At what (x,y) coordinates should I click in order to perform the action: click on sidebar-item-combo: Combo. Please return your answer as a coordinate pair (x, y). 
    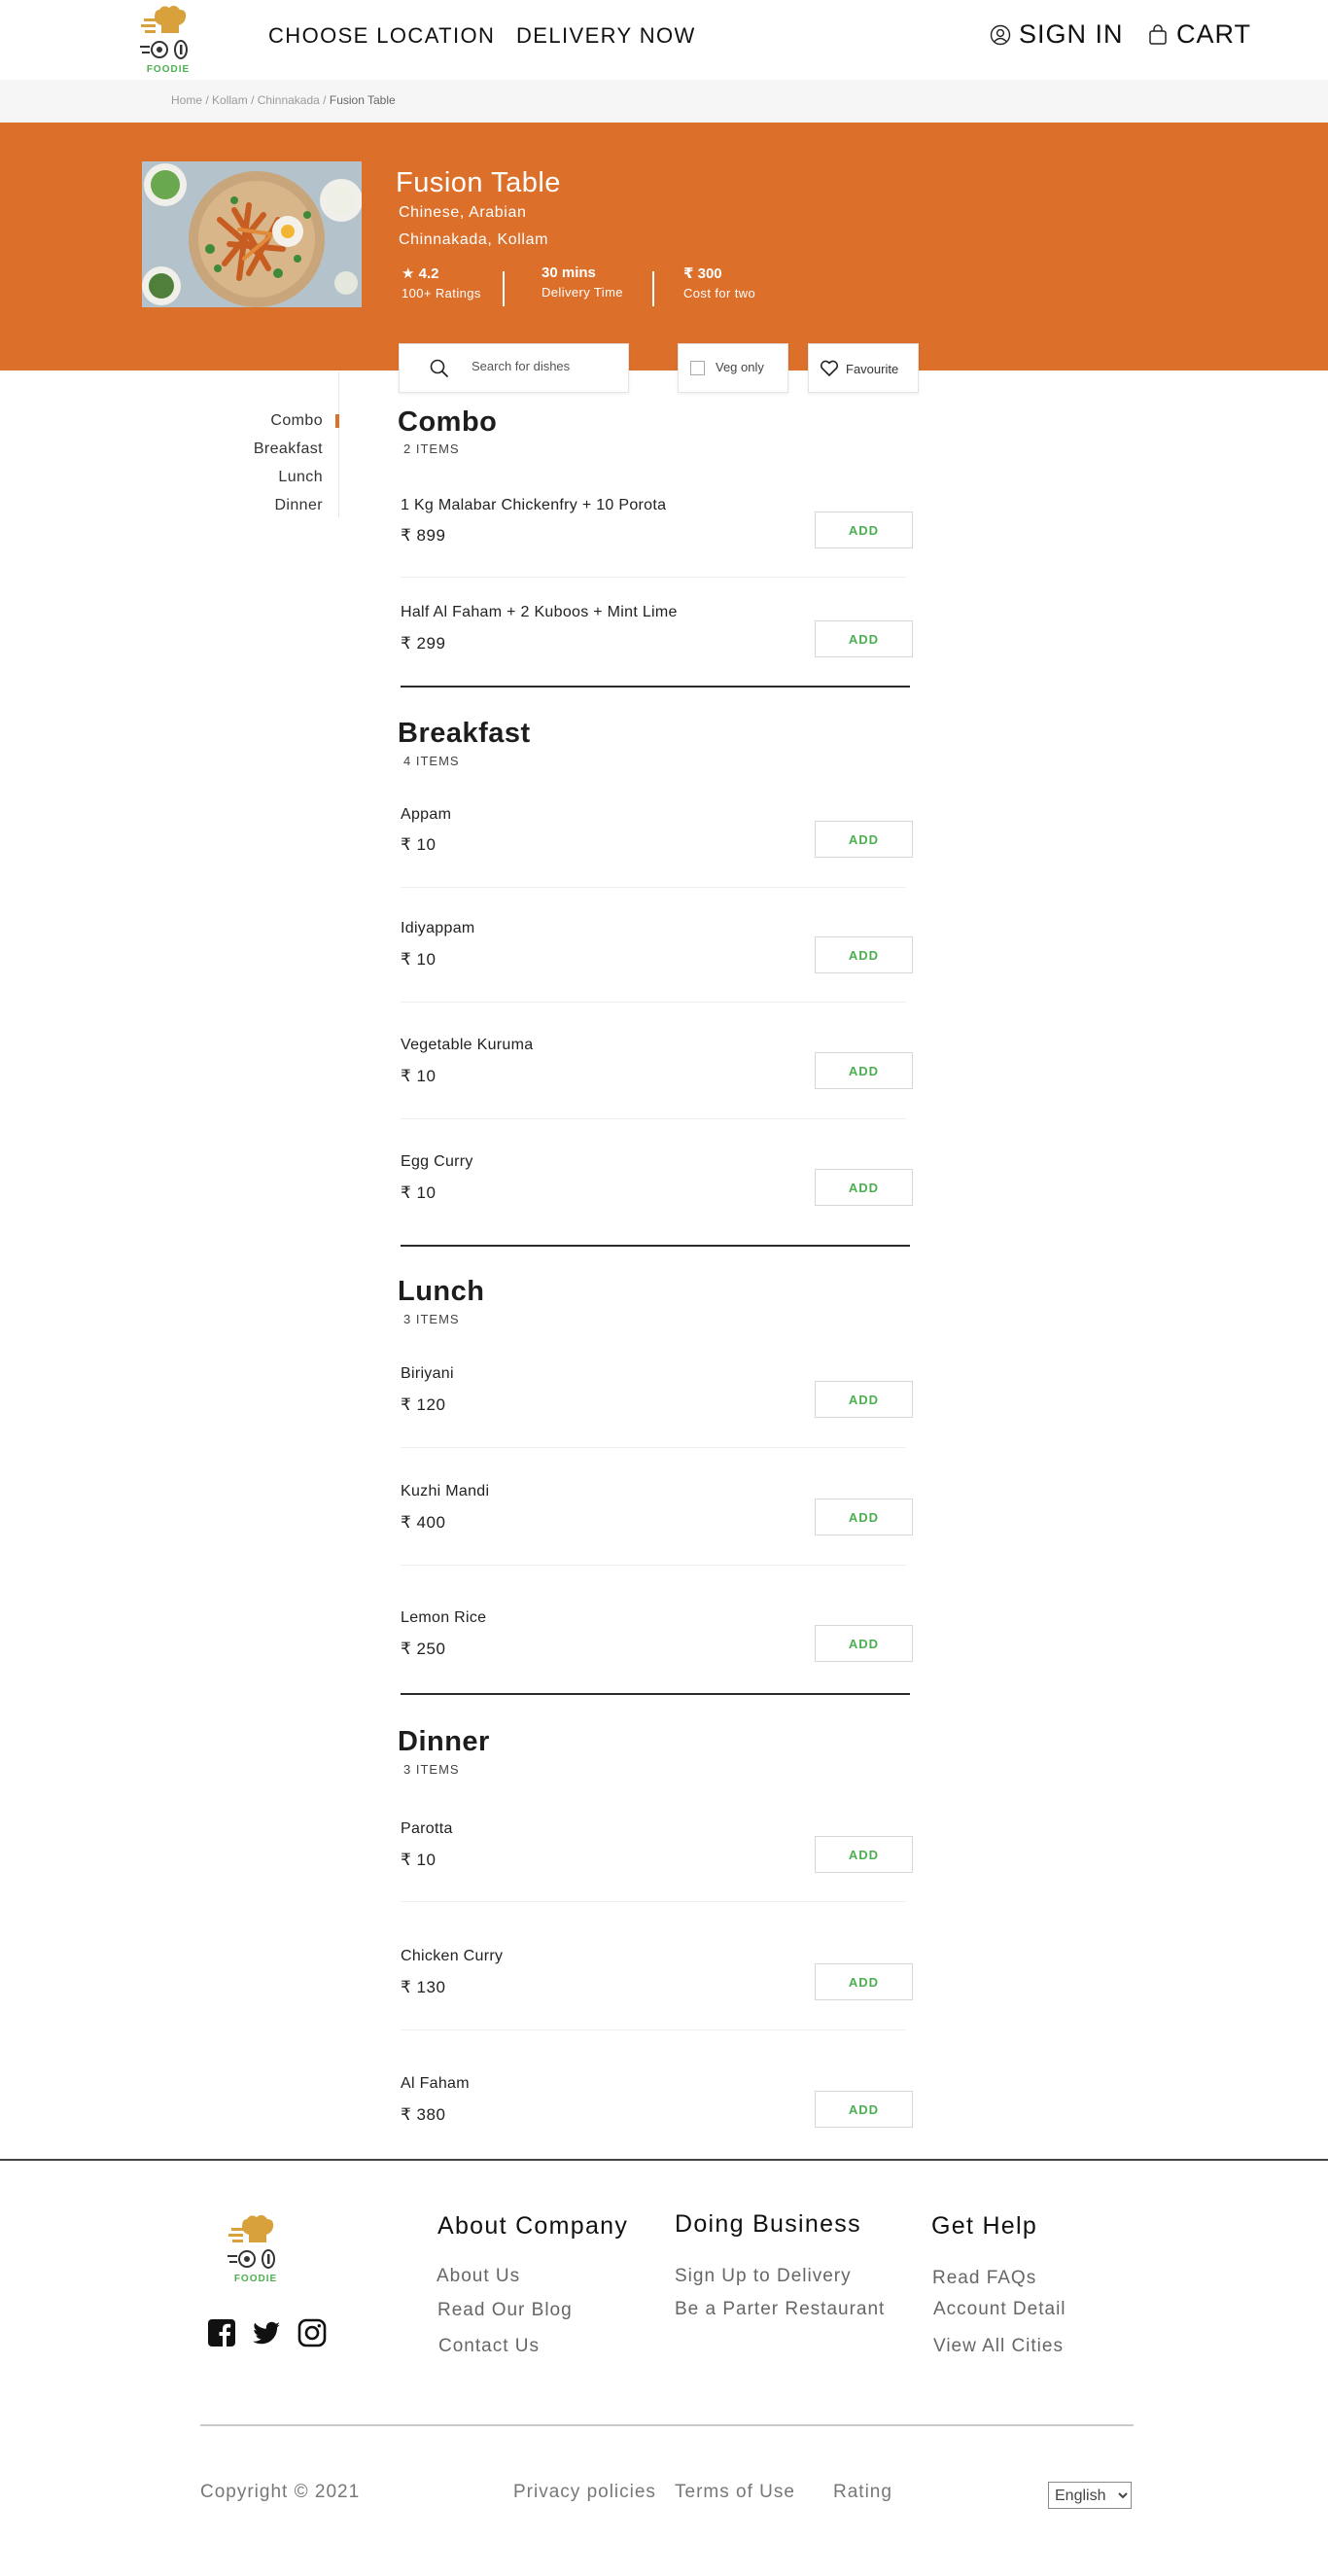
    Looking at the image, I should click on (296, 421).